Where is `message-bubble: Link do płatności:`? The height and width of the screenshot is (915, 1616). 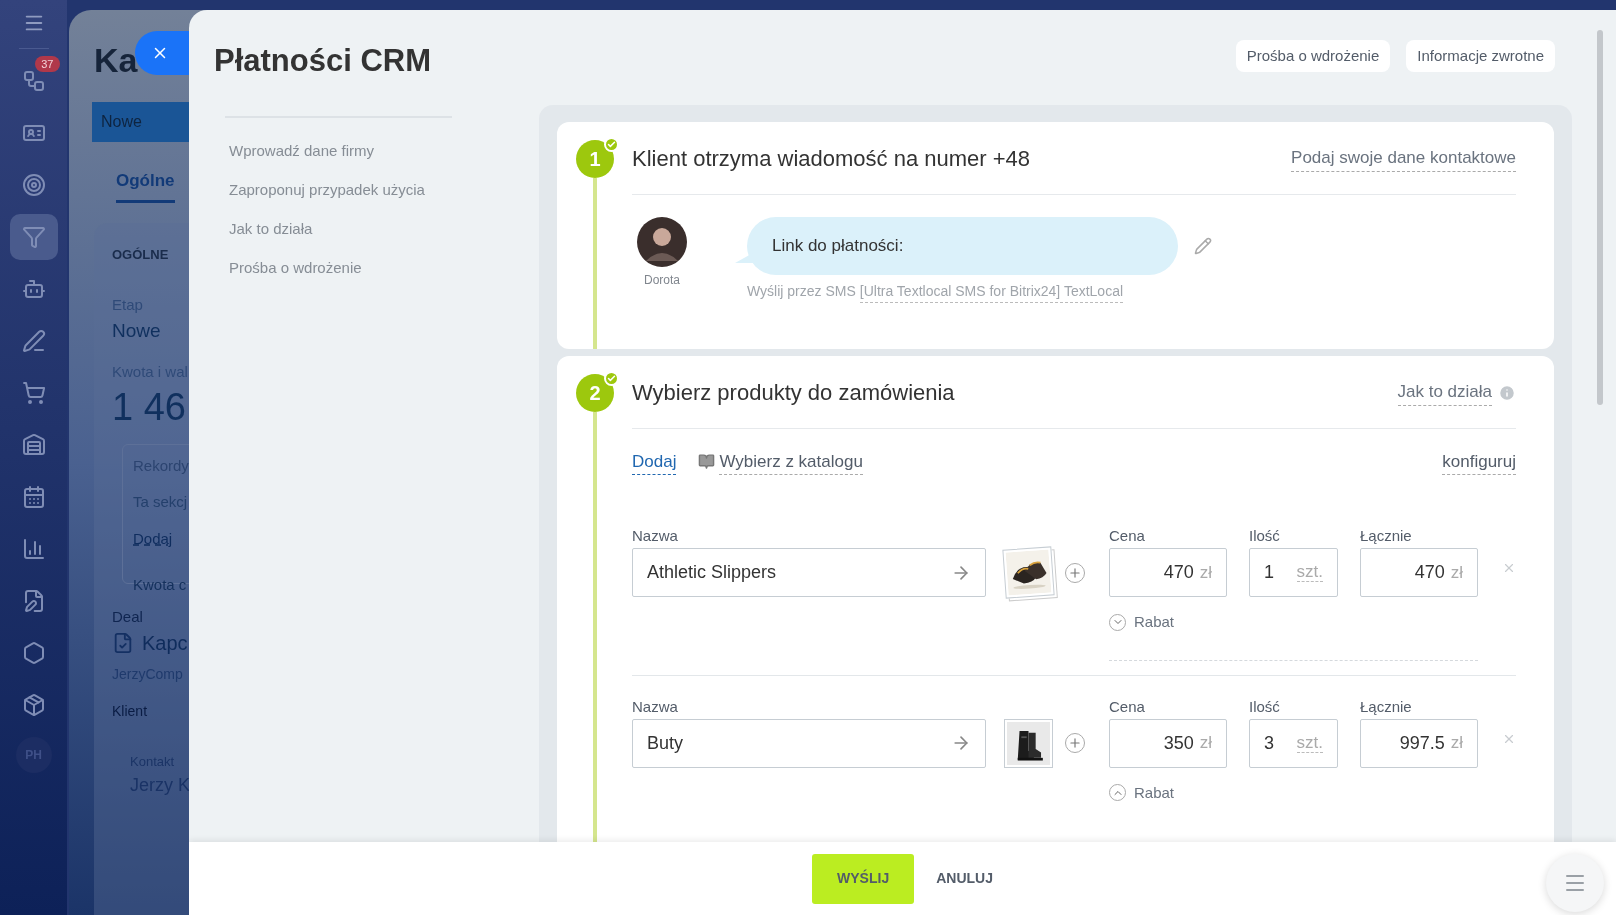 message-bubble: Link do płatności: is located at coordinates (962, 245).